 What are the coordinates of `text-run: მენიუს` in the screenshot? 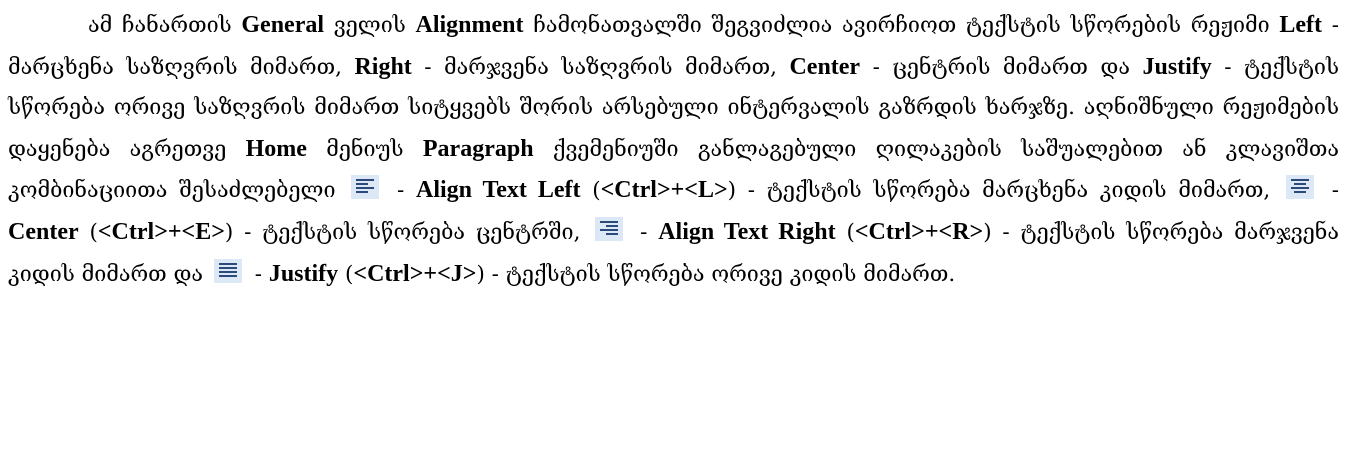 It's located at (364, 149).